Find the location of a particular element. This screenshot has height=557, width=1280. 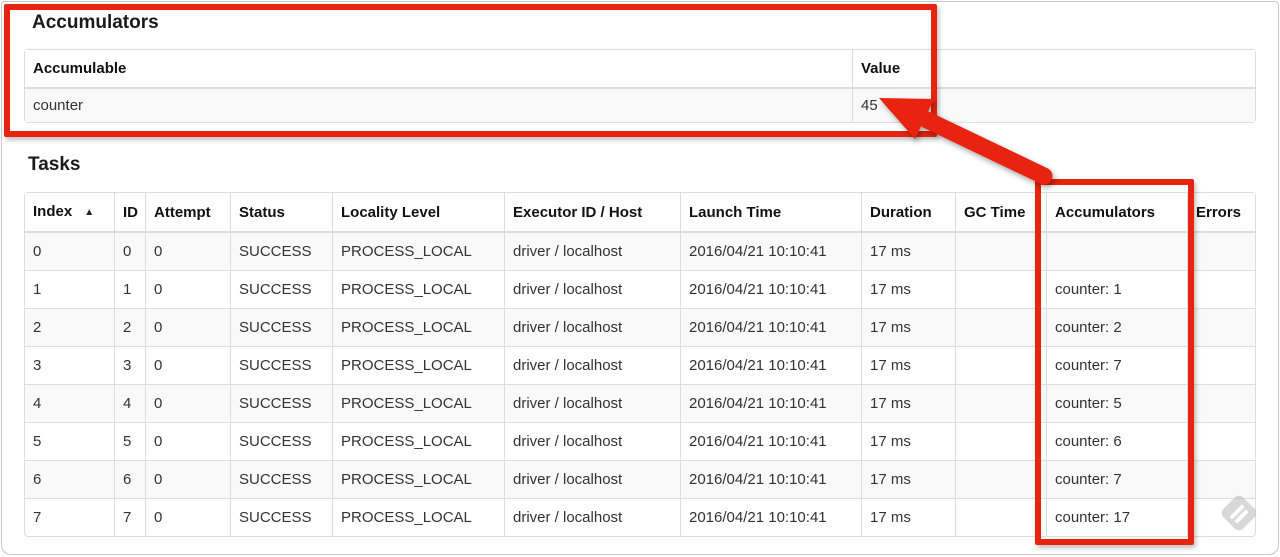

column-header-locality-level: Locality Level is located at coordinates (418, 213).